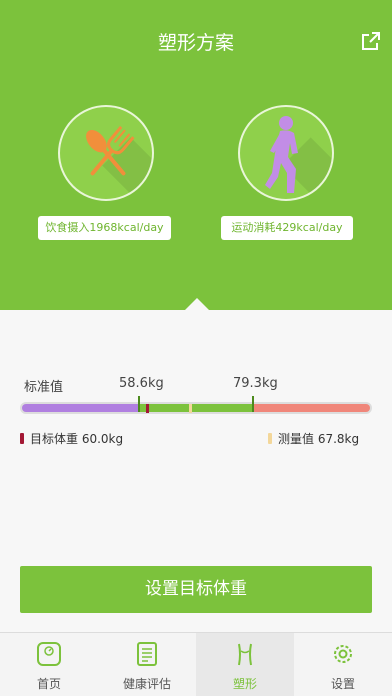 This screenshot has height=696, width=392. I want to click on exercise-circle, so click(286, 153).